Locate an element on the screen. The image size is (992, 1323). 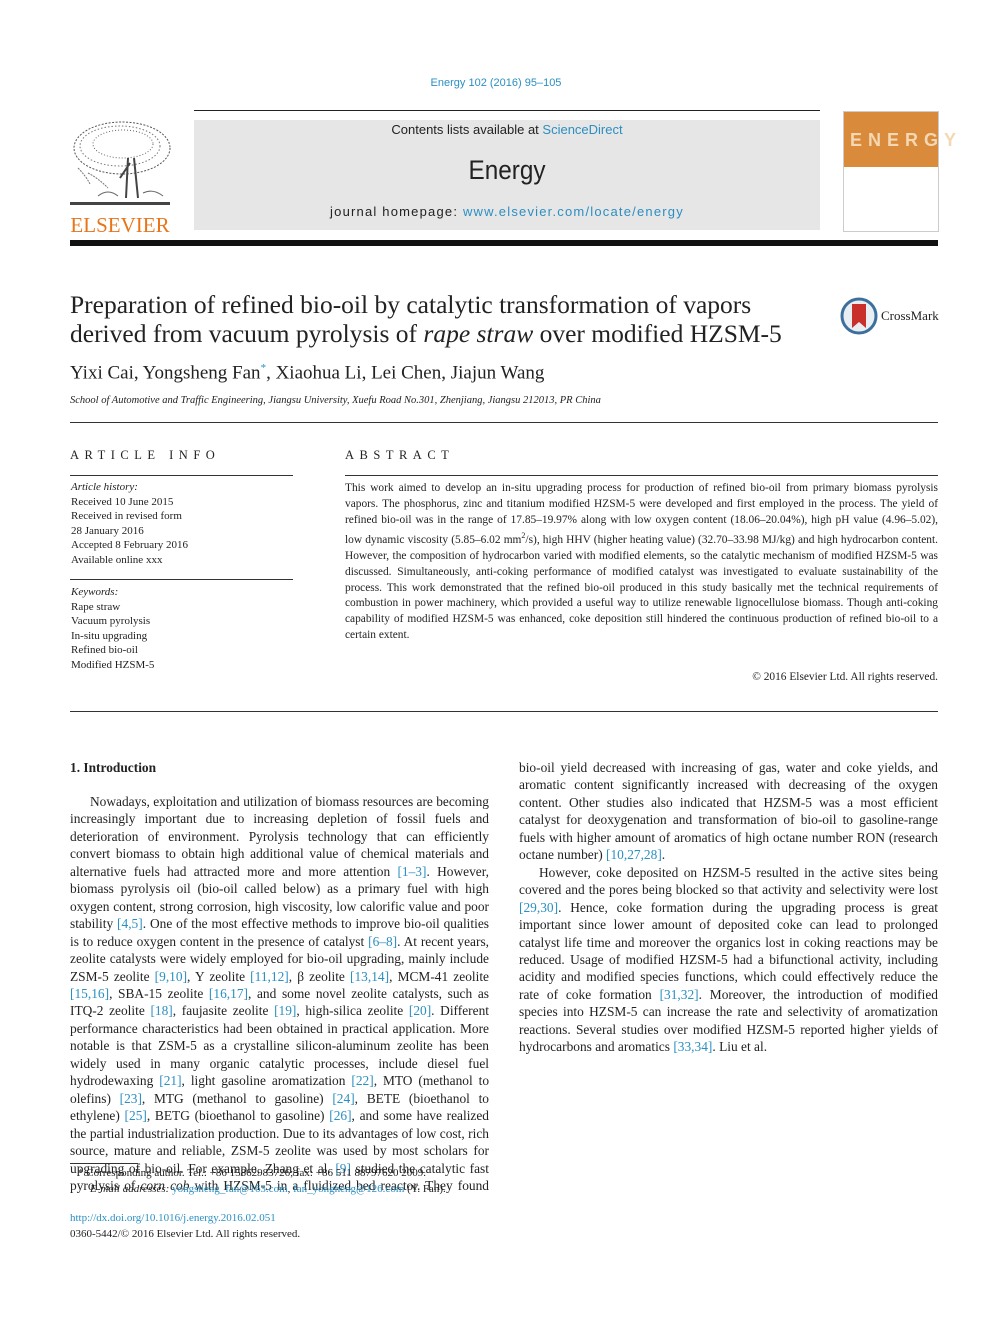
sciencedirect-link: ScienceDirect is located at coordinates (582, 129).